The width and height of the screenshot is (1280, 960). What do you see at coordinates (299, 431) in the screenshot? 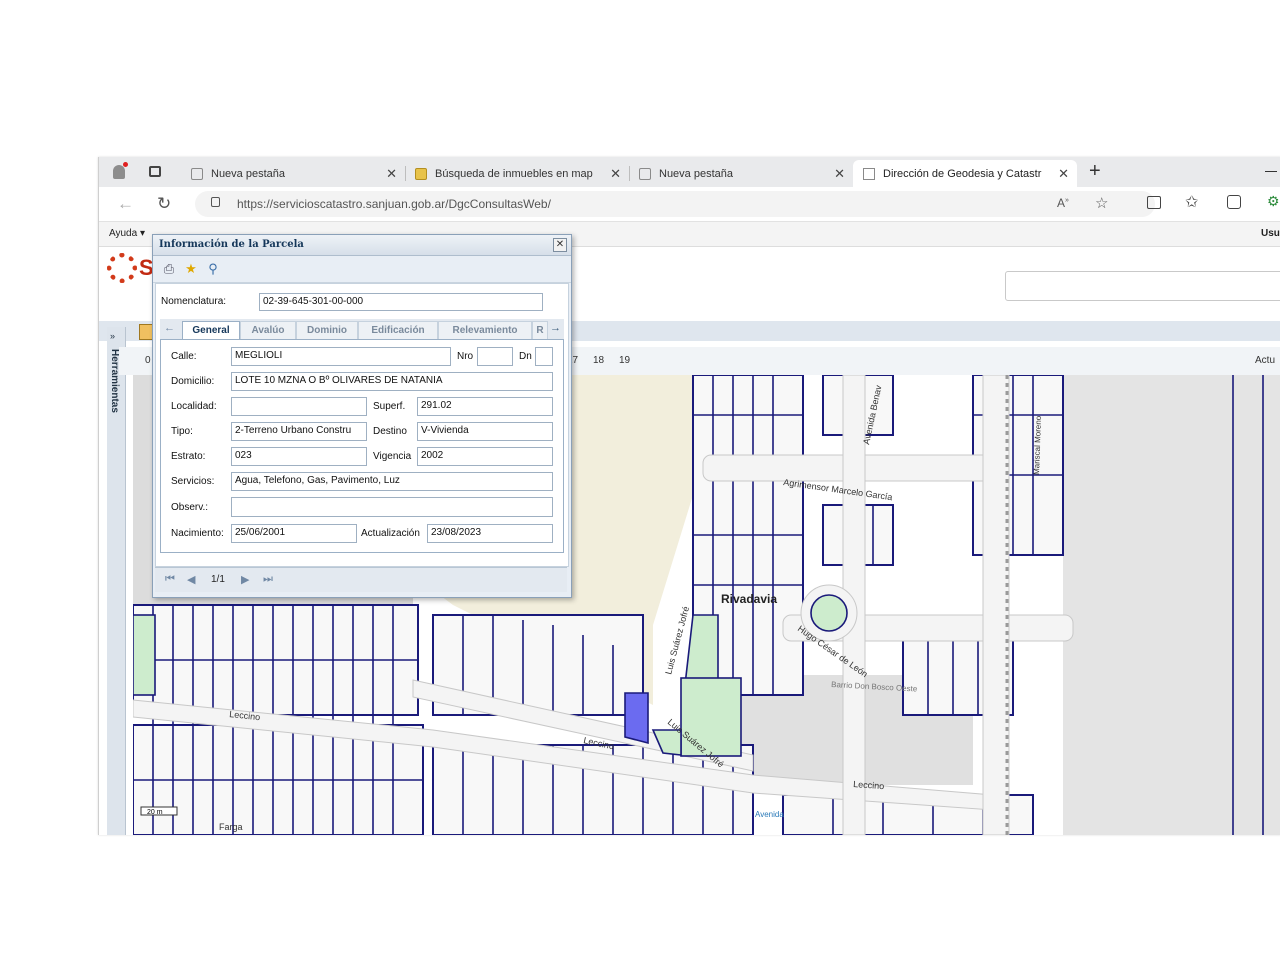
I see `tipo-field: 2-Terreno Urbano Constru` at bounding box center [299, 431].